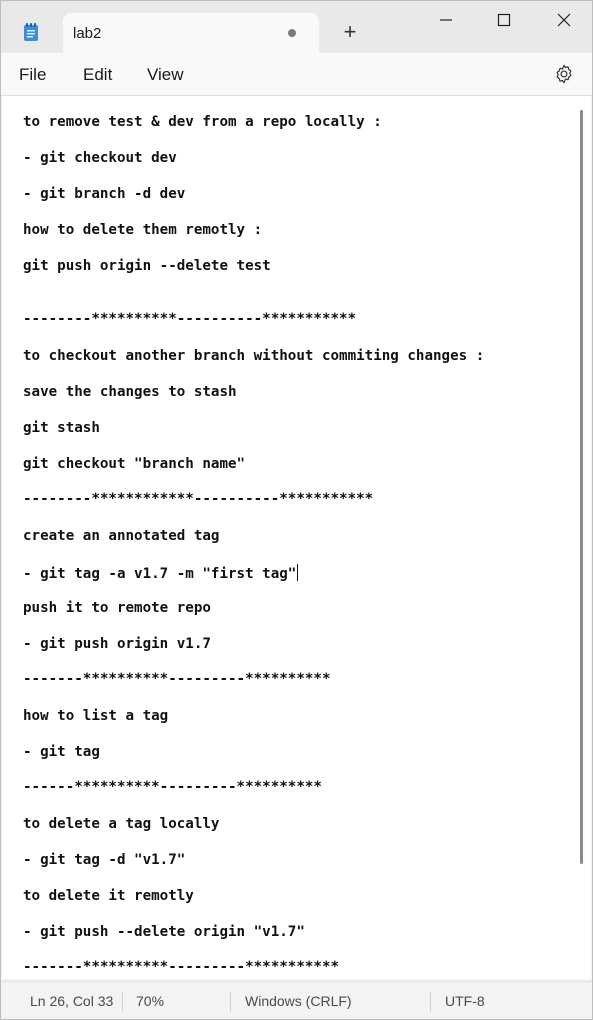 The width and height of the screenshot is (593, 1020). What do you see at coordinates (130, 392) in the screenshot?
I see `editor-line: save the changes to stash` at bounding box center [130, 392].